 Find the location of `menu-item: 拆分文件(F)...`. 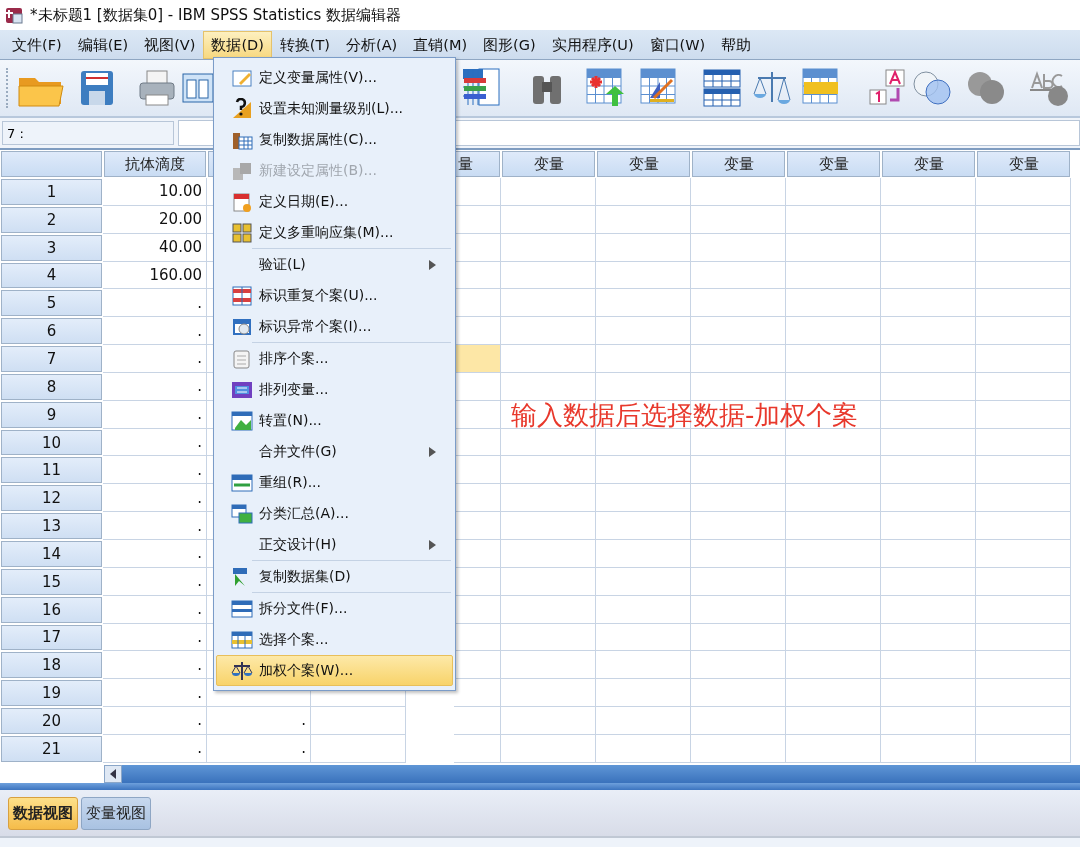

menu-item: 拆分文件(F)... is located at coordinates (334, 608).